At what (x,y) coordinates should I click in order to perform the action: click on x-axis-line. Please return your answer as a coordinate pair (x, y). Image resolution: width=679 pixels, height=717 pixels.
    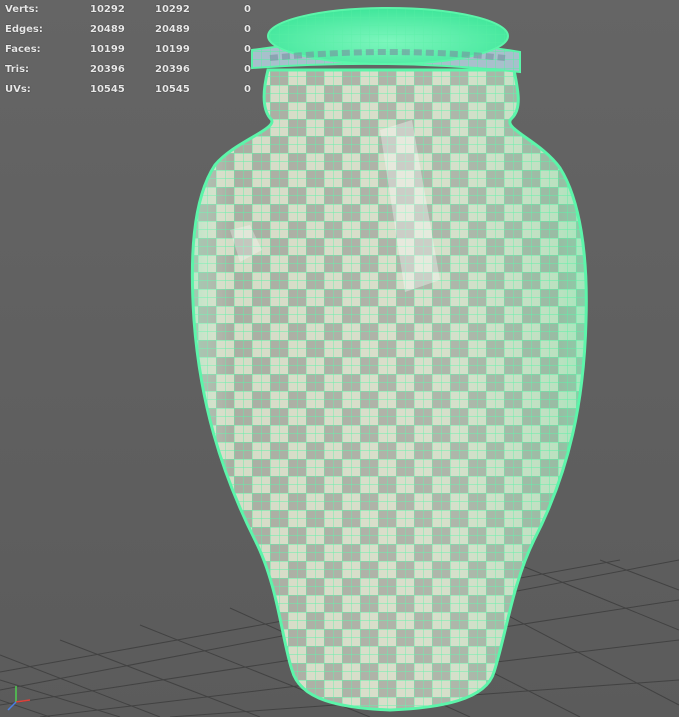
    Looking at the image, I should click on (23, 701).